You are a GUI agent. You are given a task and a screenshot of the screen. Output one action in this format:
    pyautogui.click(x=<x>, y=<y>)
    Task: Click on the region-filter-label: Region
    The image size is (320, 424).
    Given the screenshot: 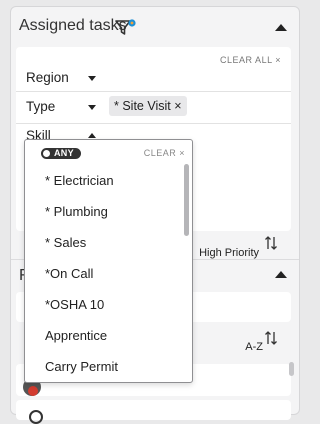 What is the action you would take?
    pyautogui.click(x=47, y=77)
    